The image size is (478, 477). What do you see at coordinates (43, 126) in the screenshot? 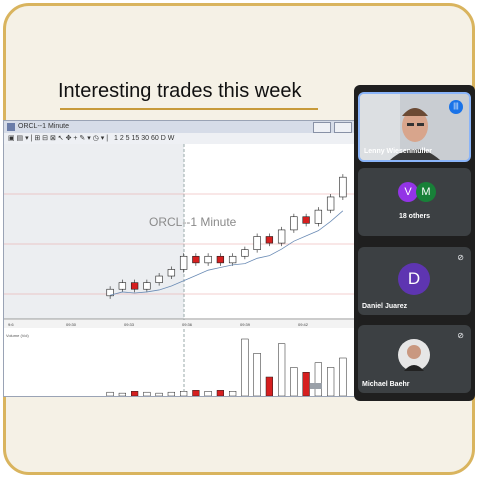
I see `chart-window-title: ORCL--1 Minute` at bounding box center [43, 126].